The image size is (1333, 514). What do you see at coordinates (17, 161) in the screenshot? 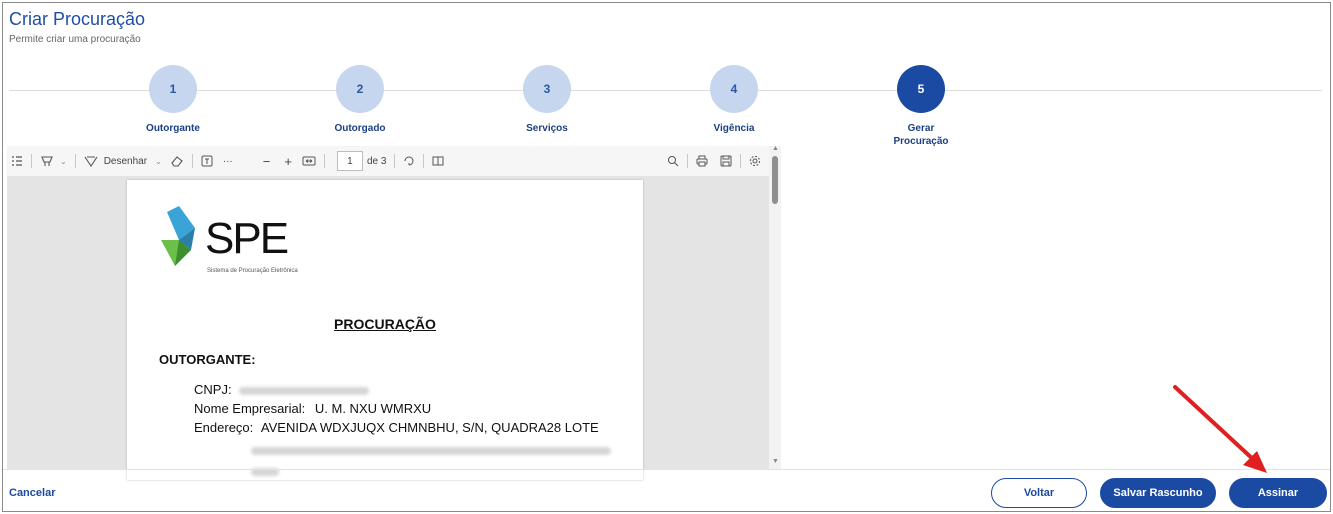
I see `contents-icon` at bounding box center [17, 161].